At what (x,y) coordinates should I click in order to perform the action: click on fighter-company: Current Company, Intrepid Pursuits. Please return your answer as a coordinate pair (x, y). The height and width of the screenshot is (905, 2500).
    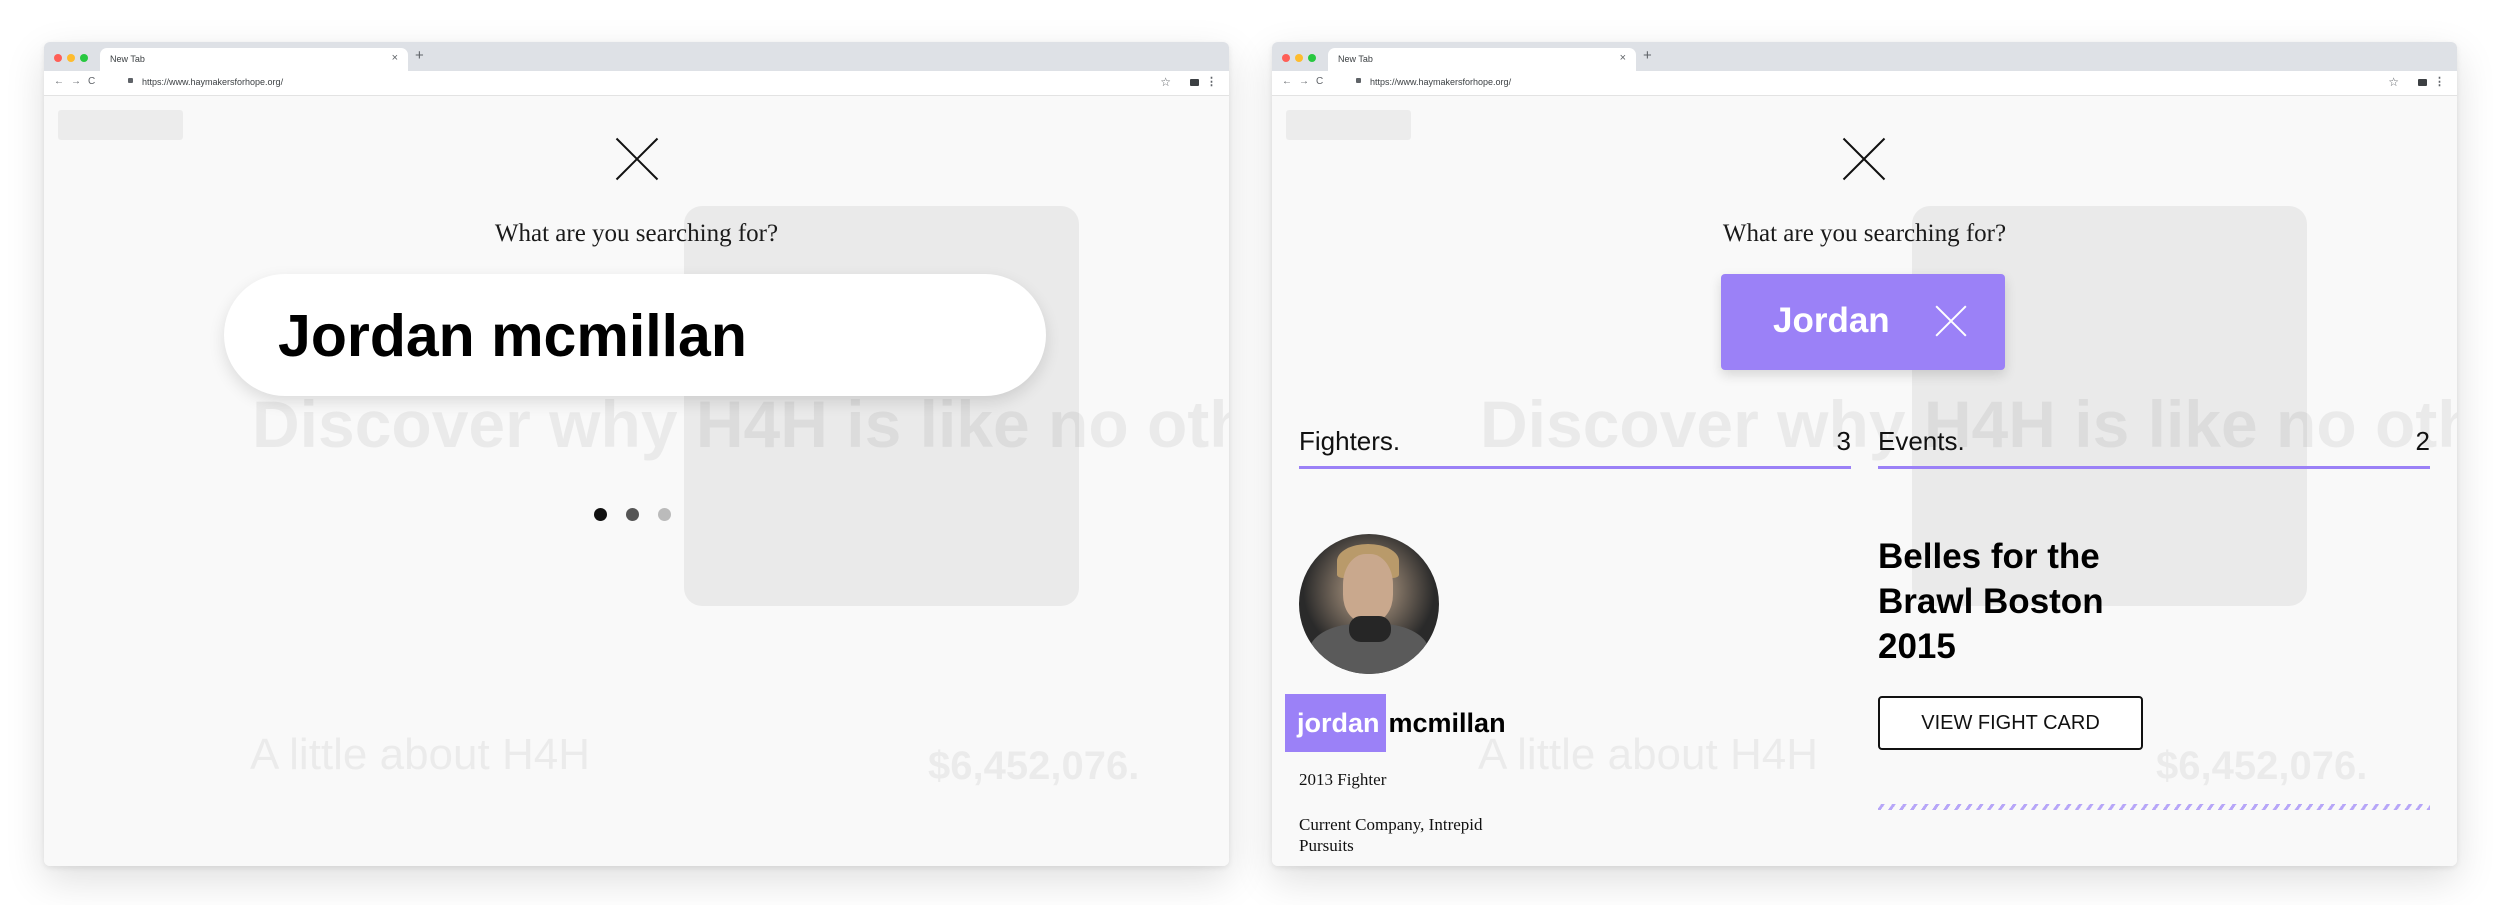
    Looking at the image, I should click on (1391, 835).